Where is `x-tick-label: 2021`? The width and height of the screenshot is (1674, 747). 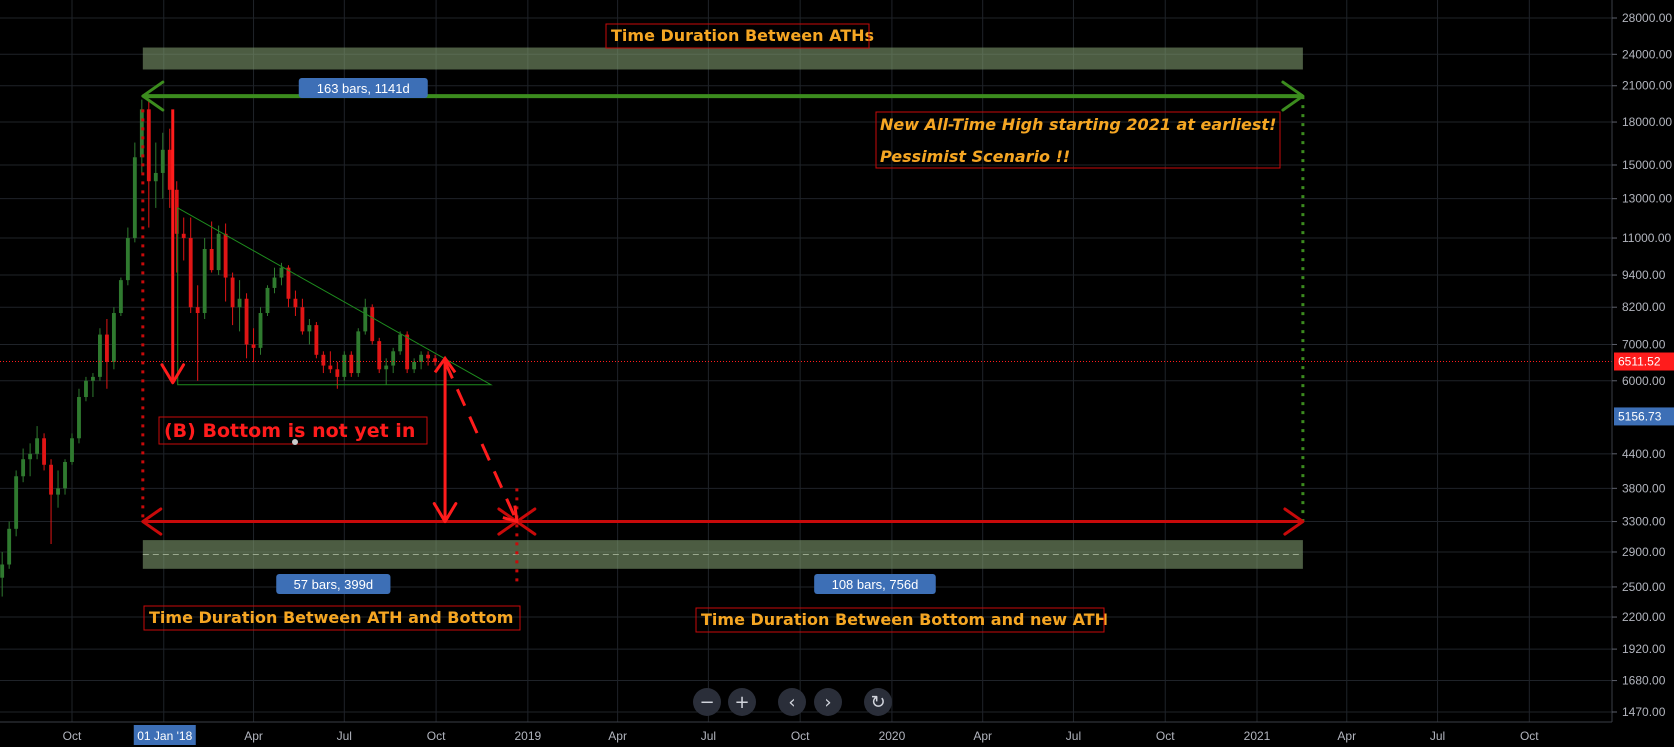 x-tick-label: 2021 is located at coordinates (1257, 736).